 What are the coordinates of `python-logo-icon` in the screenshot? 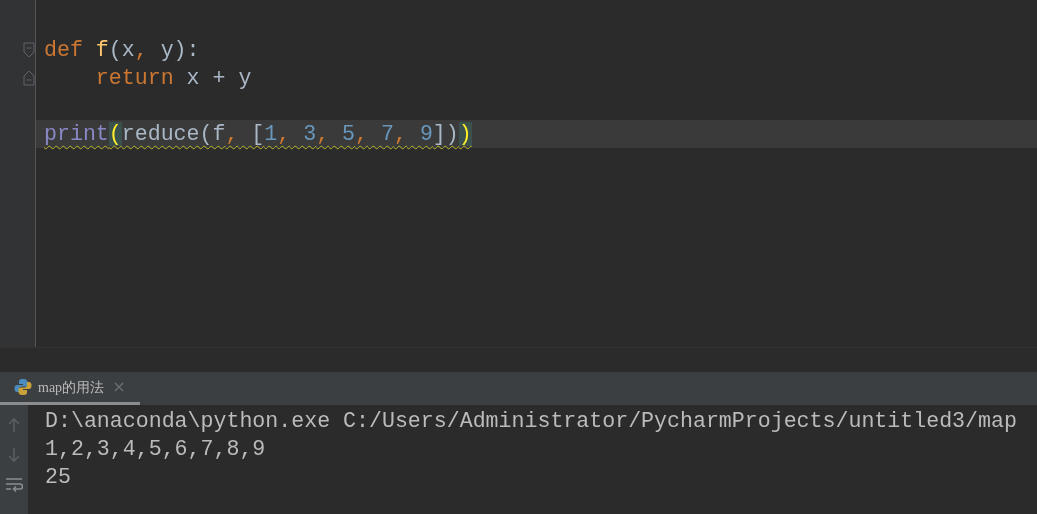 It's located at (23, 387).